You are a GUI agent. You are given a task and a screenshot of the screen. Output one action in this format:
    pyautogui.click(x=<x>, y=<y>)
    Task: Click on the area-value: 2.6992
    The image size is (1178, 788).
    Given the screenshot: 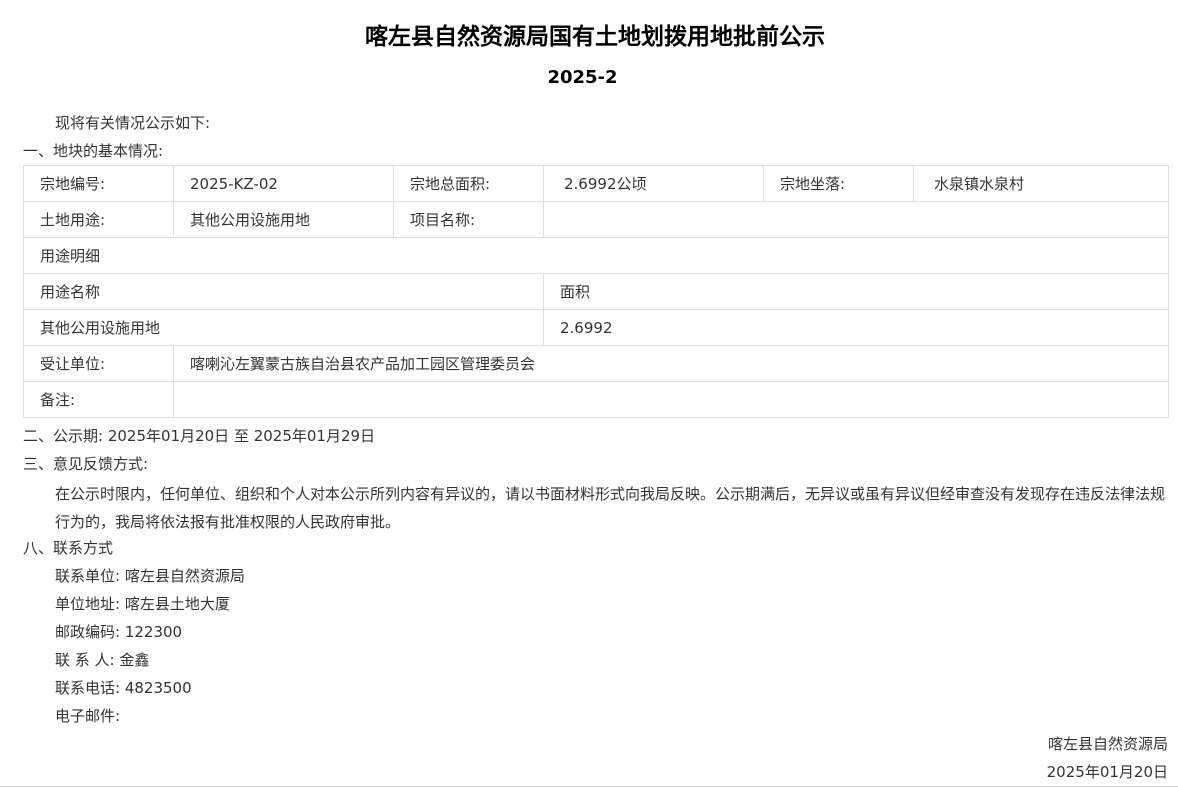 What is the action you would take?
    pyautogui.click(x=856, y=327)
    